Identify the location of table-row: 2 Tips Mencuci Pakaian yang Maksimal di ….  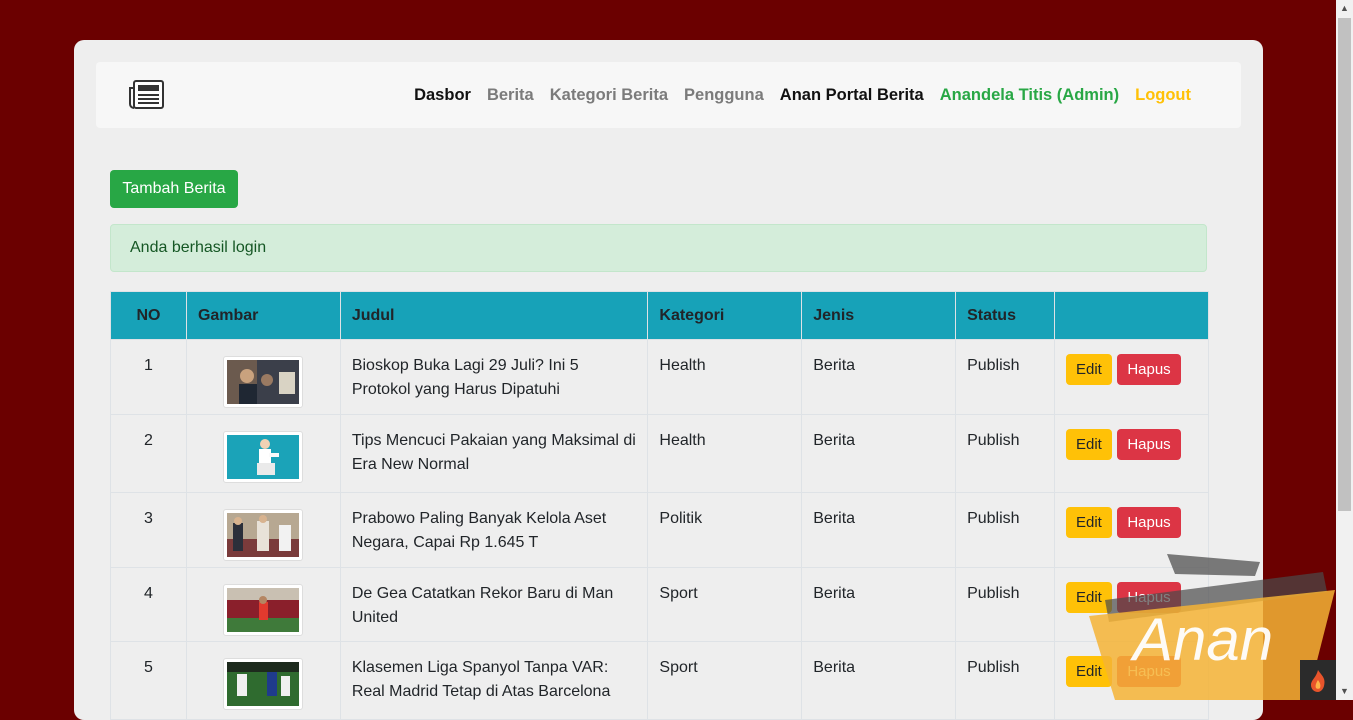
(659, 453).